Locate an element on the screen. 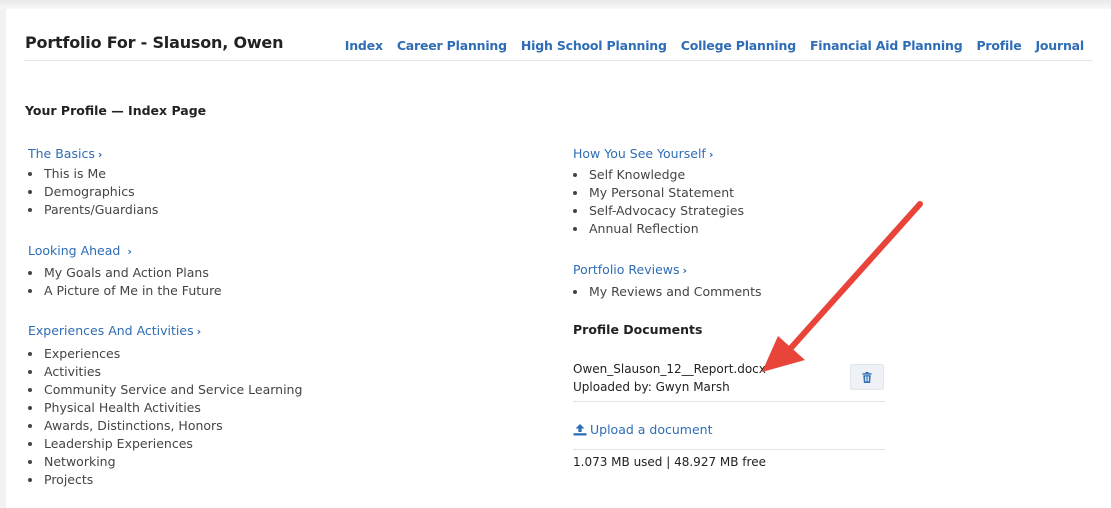  section-link-portfolio-reviews: Portfolio Reviews › is located at coordinates (630, 269).